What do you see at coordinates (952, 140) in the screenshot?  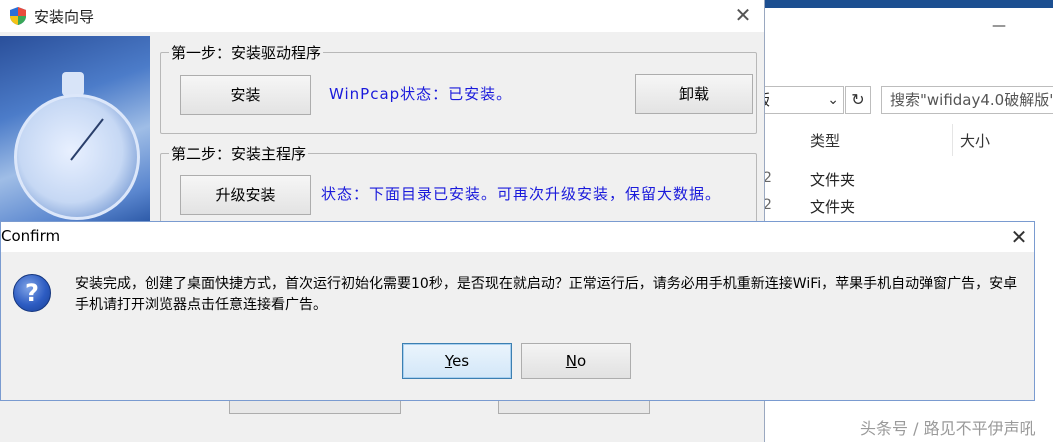 I see `column-divider` at bounding box center [952, 140].